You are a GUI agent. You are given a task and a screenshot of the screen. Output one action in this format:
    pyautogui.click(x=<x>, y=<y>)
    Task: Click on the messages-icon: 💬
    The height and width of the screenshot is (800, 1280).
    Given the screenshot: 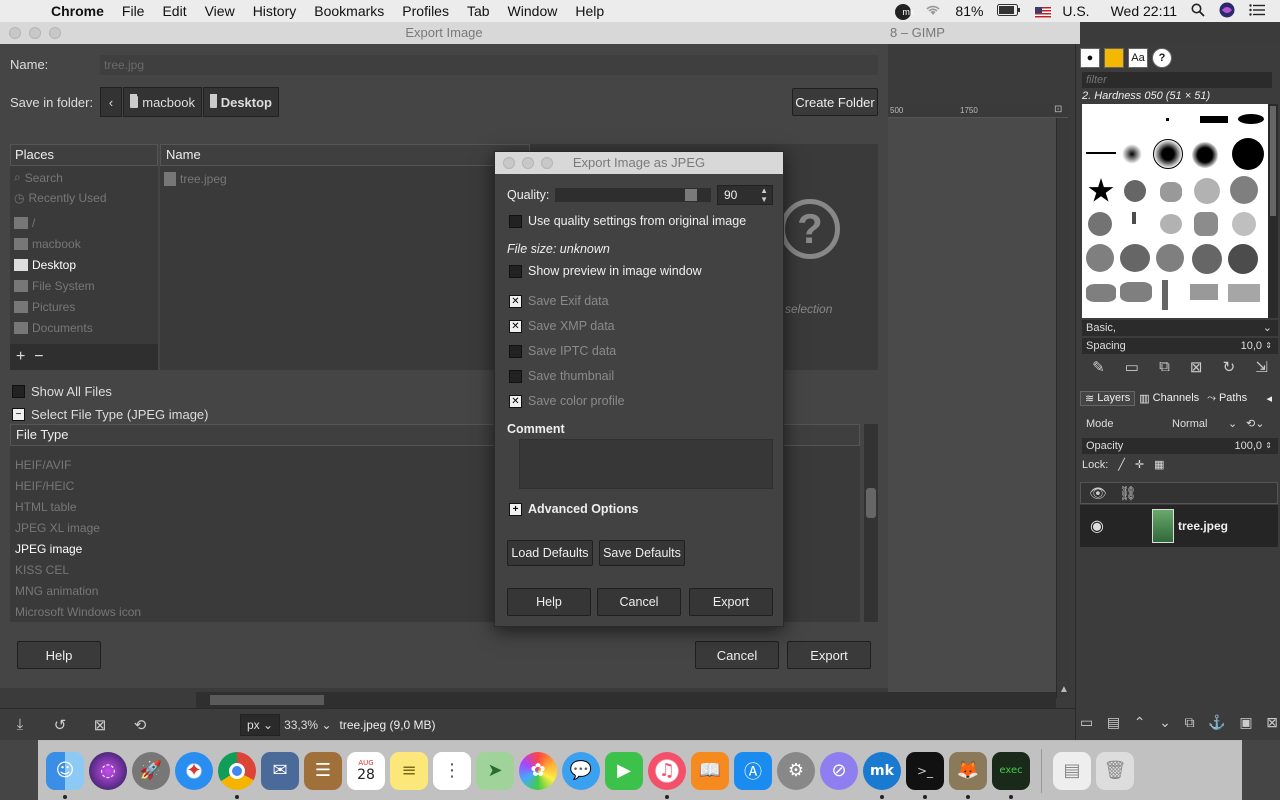 What is the action you would take?
    pyautogui.click(x=581, y=770)
    